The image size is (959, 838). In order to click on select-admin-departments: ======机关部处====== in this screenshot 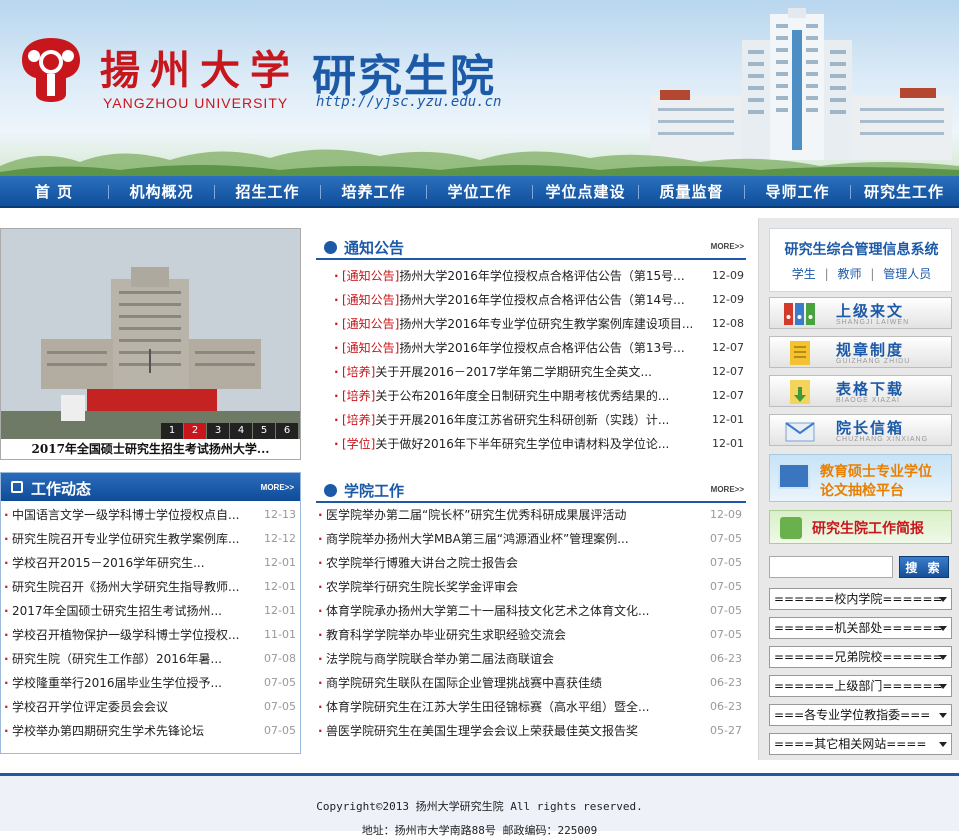, I will do `click(860, 628)`.